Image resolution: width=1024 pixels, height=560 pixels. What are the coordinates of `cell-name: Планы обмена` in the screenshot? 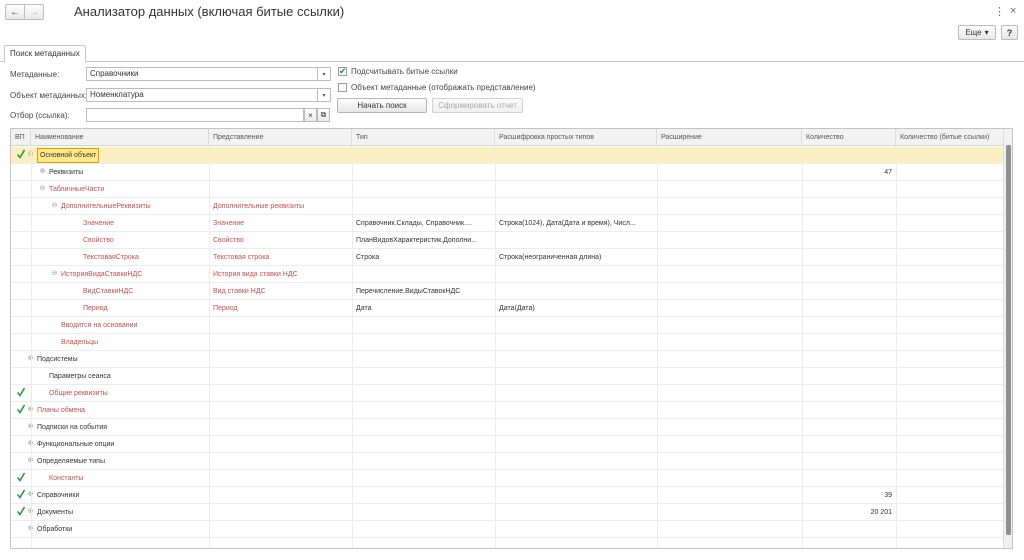 It's located at (61, 410).